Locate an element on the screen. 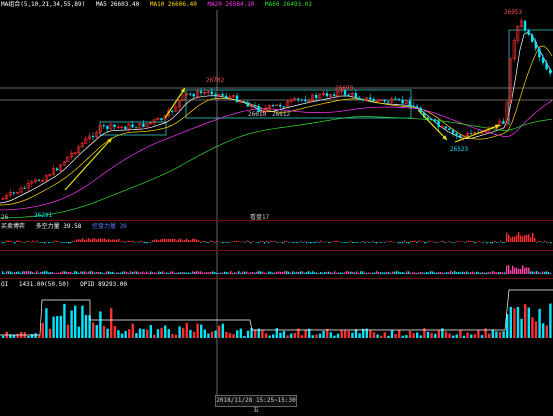 The image size is (553, 416). sub2-title: OI is located at coordinates (4, 284).